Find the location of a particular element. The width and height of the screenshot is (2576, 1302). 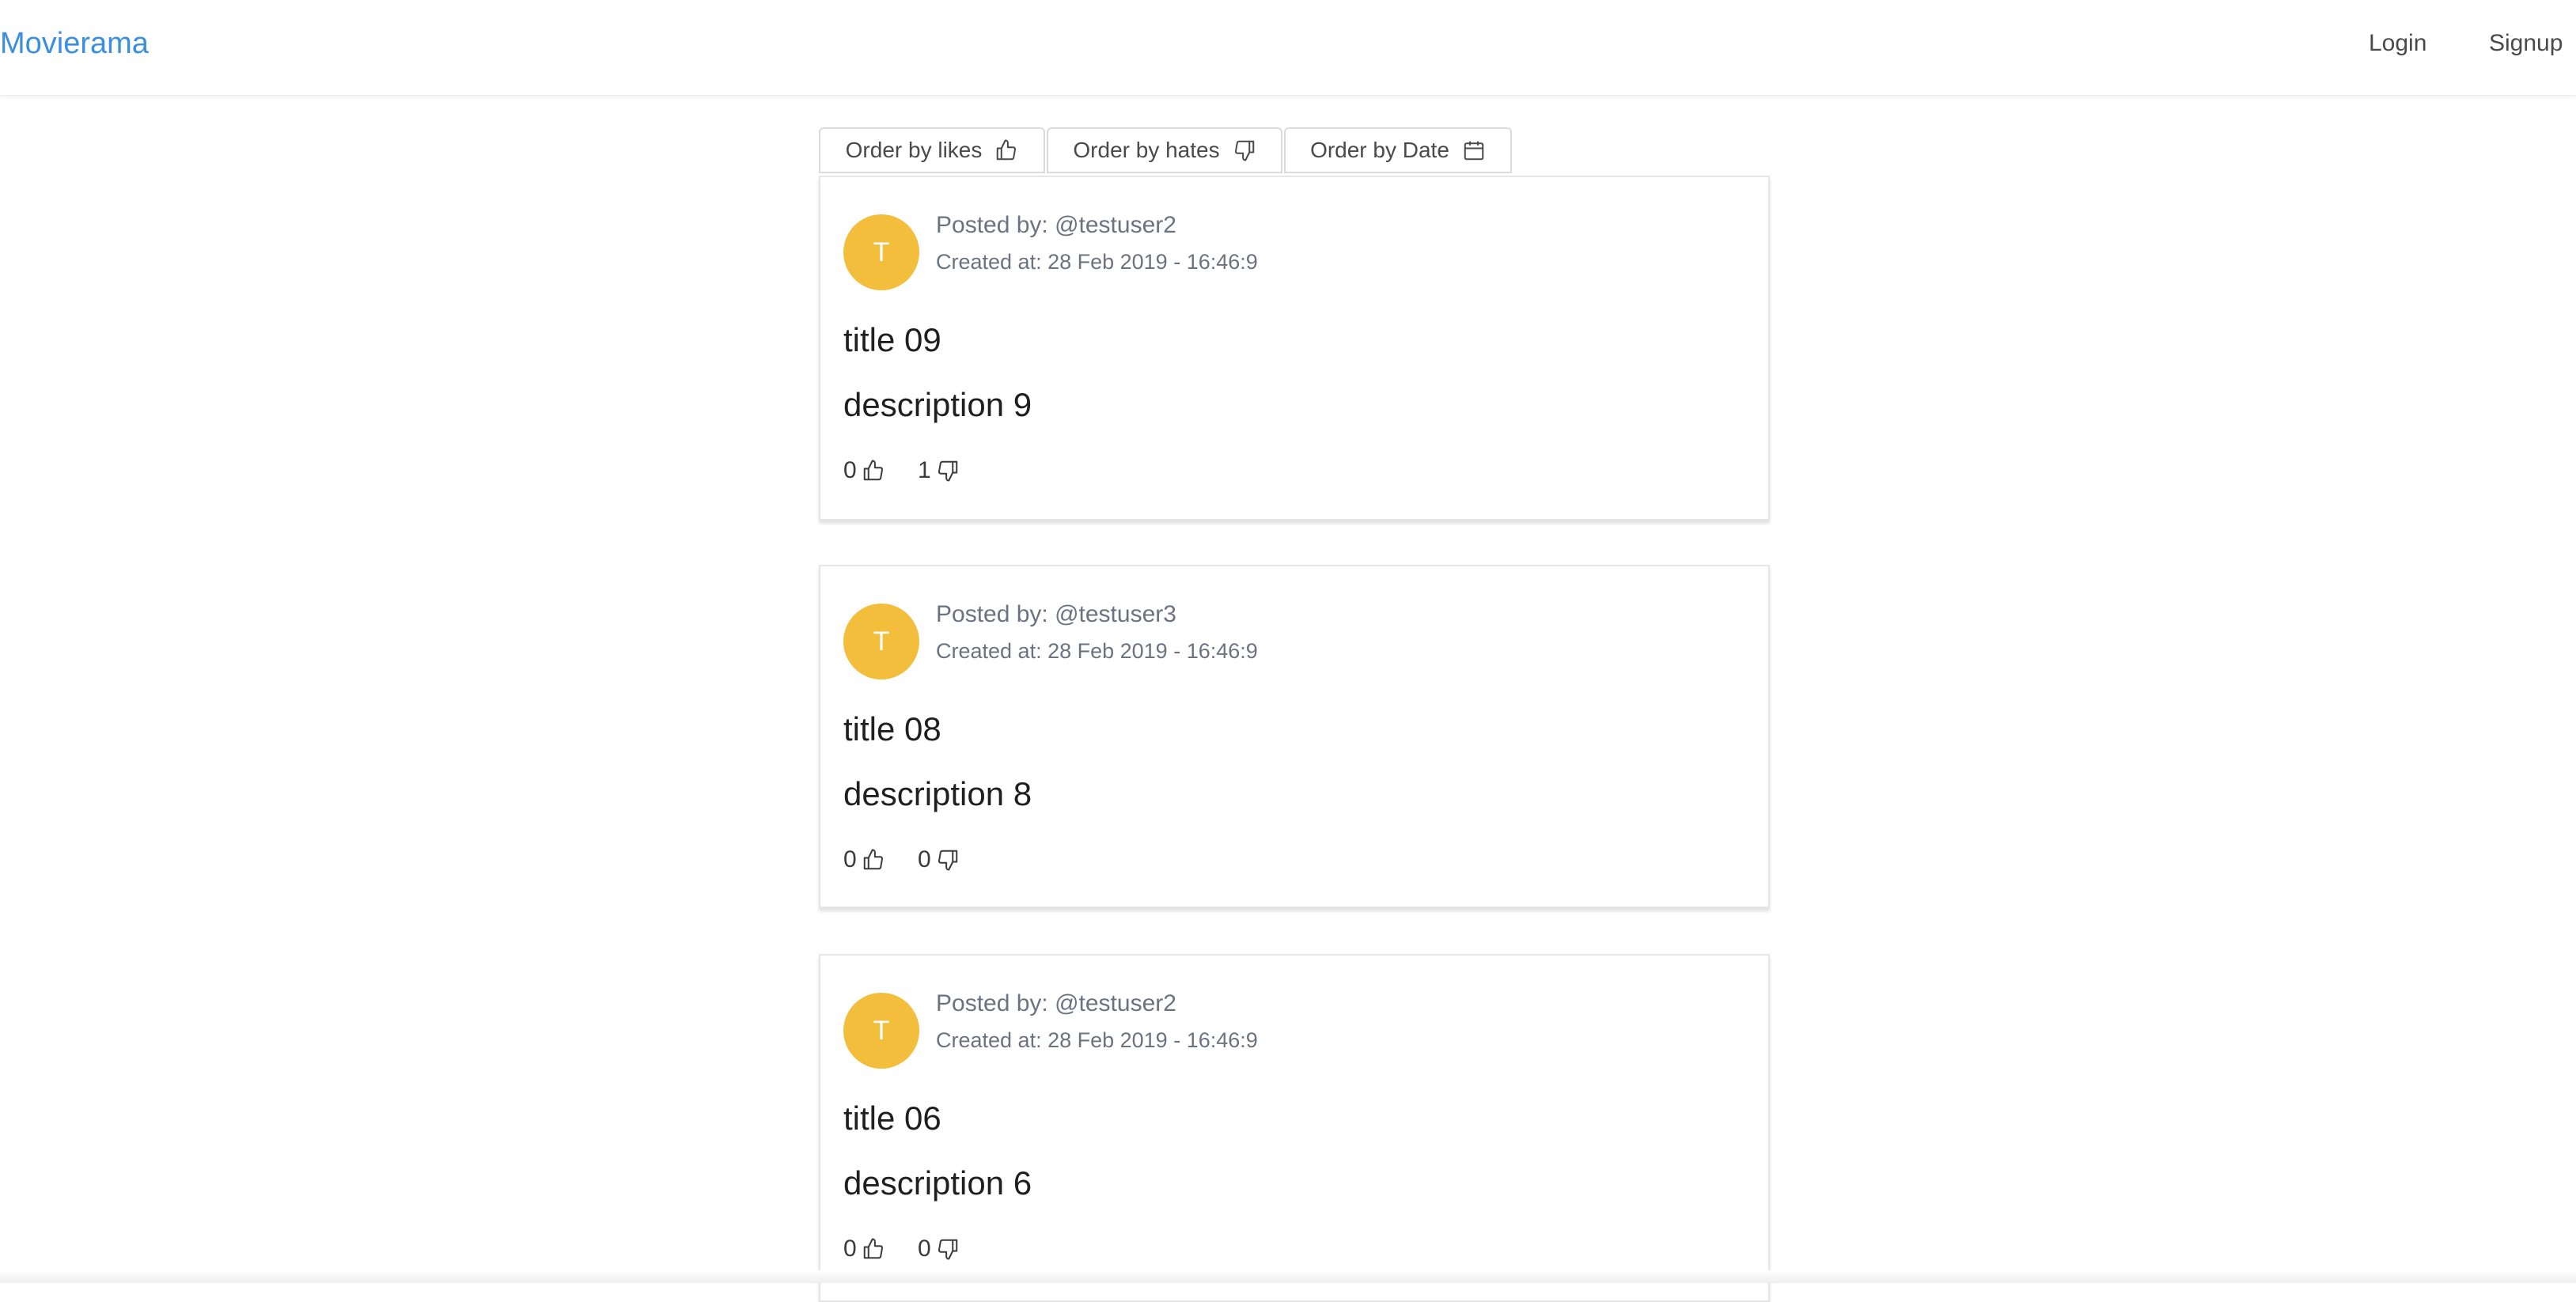

order-by-date-button: Order by Date is located at coordinates (1398, 150).